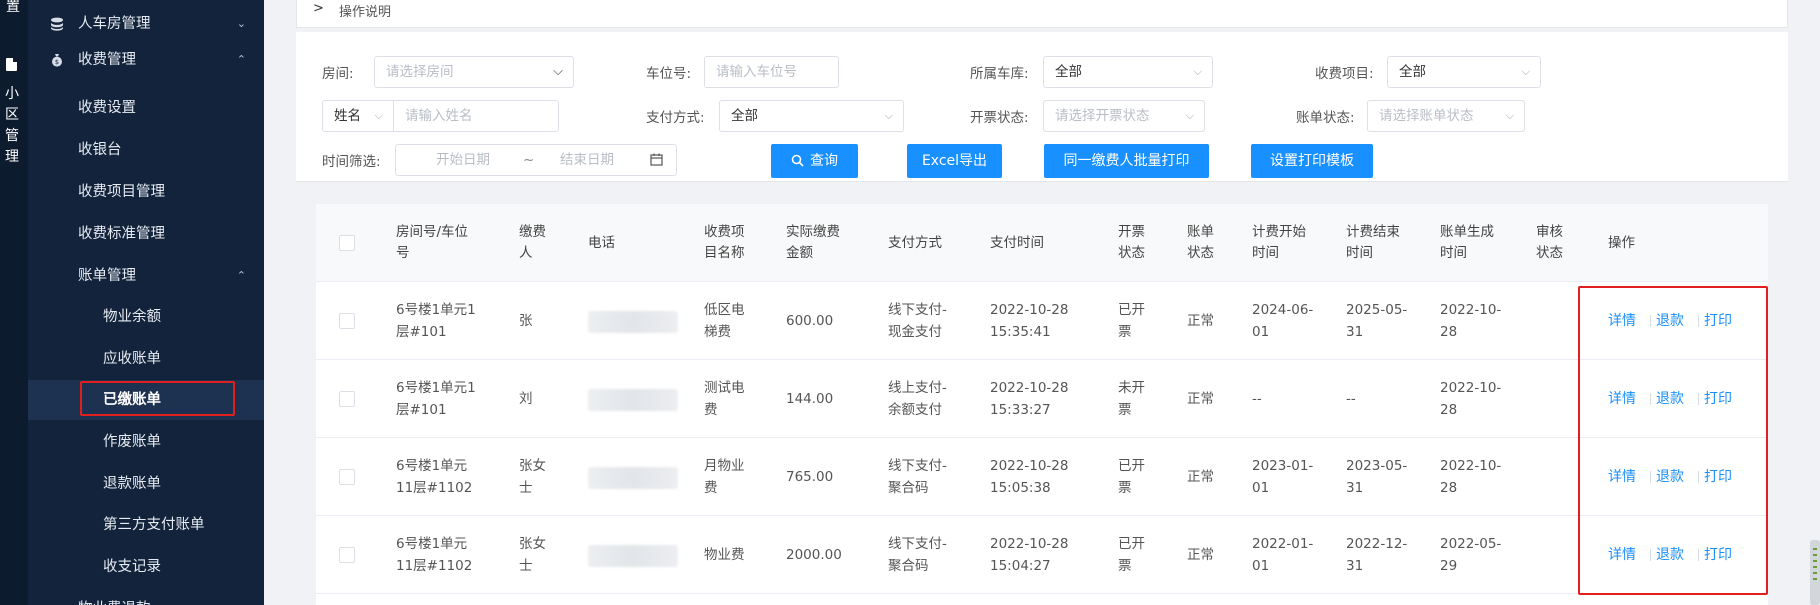 The image size is (1820, 605). I want to click on date-range-picker: 开始日期 ~ 结束日期, so click(536, 160).